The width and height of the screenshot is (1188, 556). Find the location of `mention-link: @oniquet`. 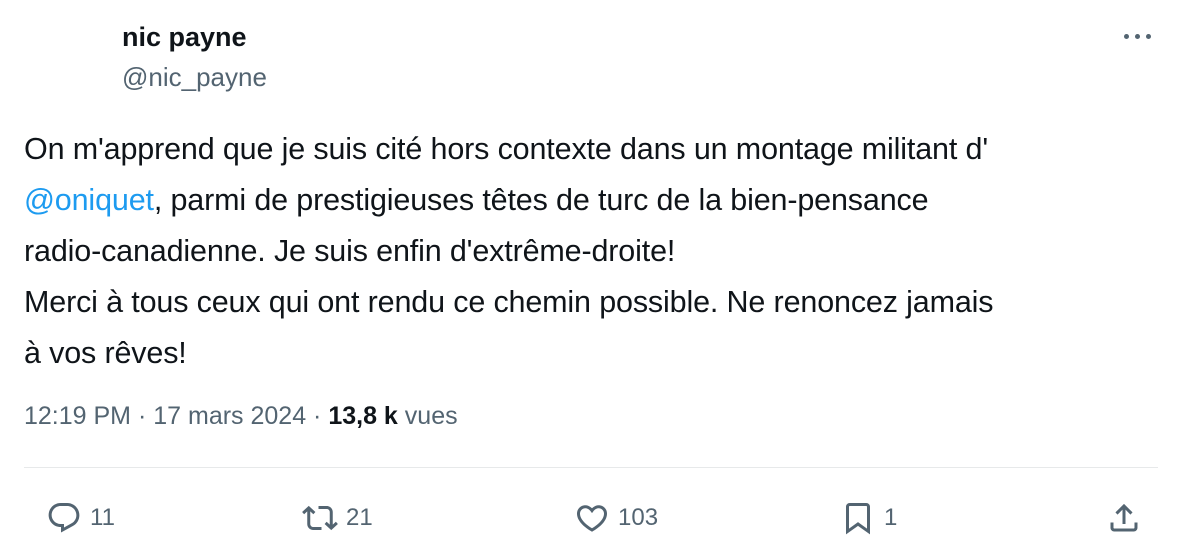

mention-link: @oniquet is located at coordinates (89, 200).